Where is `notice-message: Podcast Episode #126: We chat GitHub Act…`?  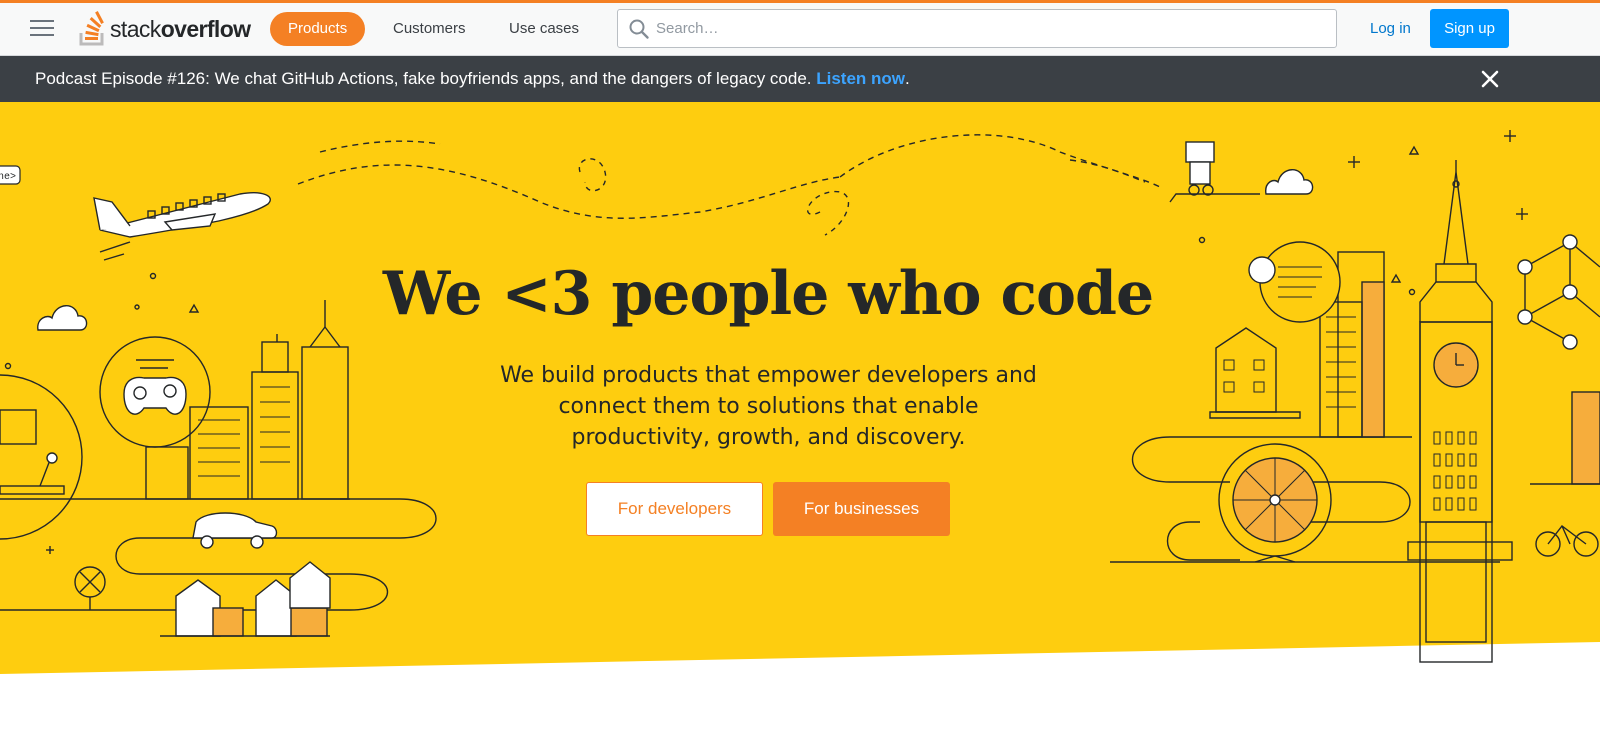 notice-message: Podcast Episode #126: We chat GitHub Act… is located at coordinates (472, 79).